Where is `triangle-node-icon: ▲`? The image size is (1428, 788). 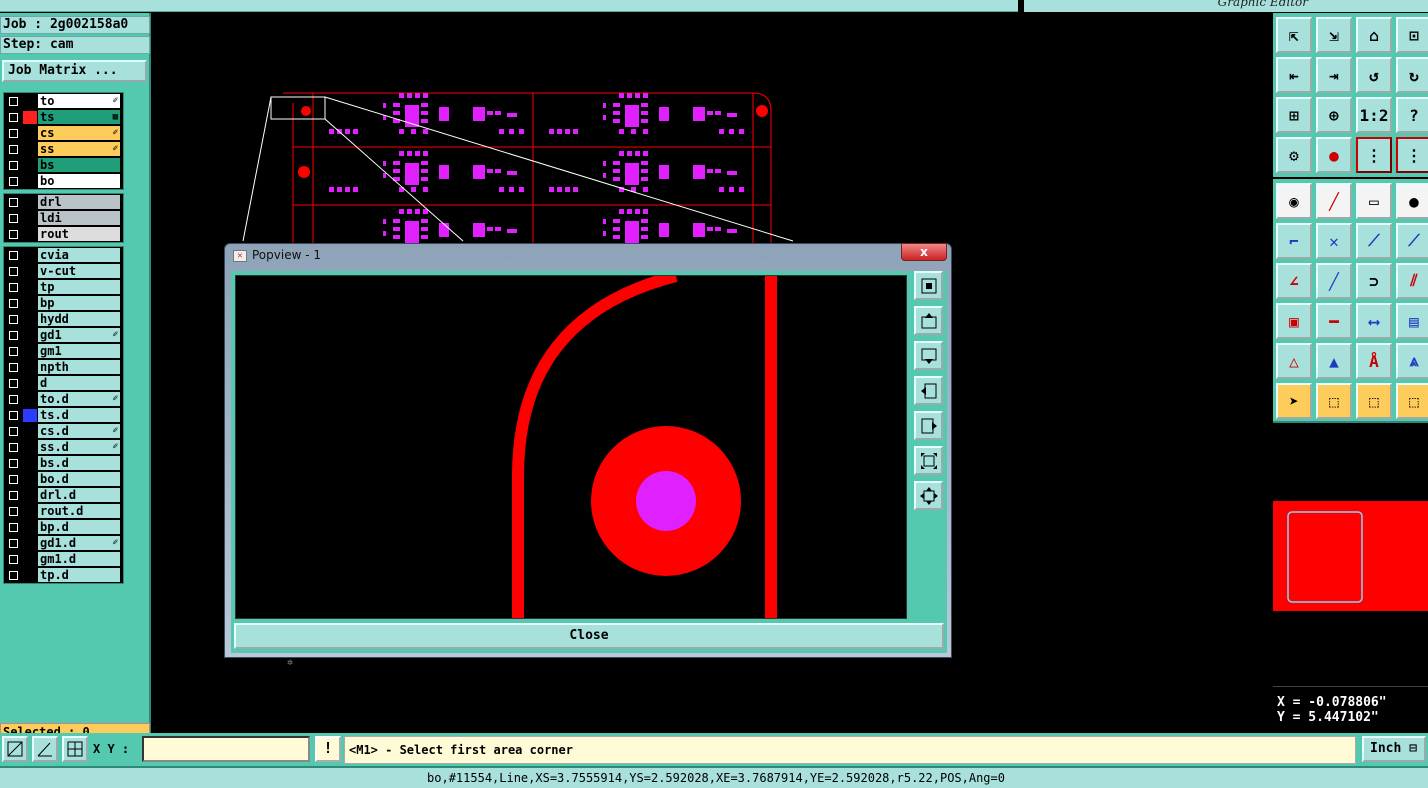
triangle-node-icon: ▲ is located at coordinates (1334, 361).